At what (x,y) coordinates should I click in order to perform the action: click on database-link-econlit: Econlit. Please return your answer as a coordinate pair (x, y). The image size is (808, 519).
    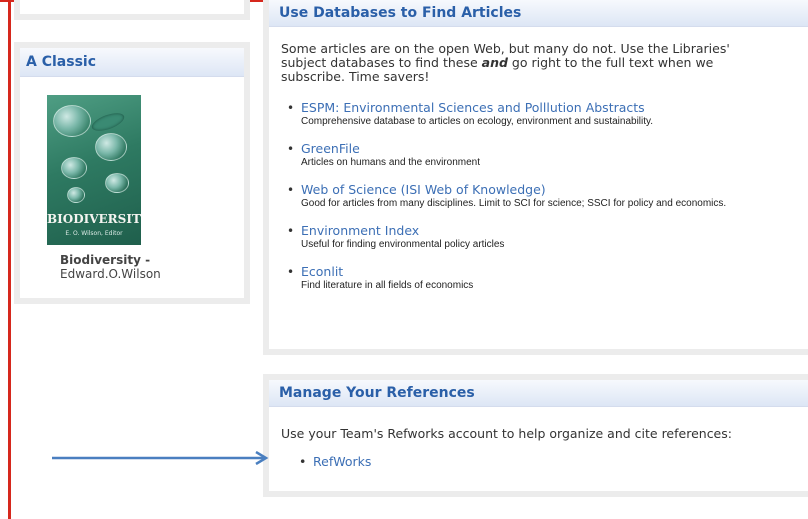
    Looking at the image, I should click on (521, 272).